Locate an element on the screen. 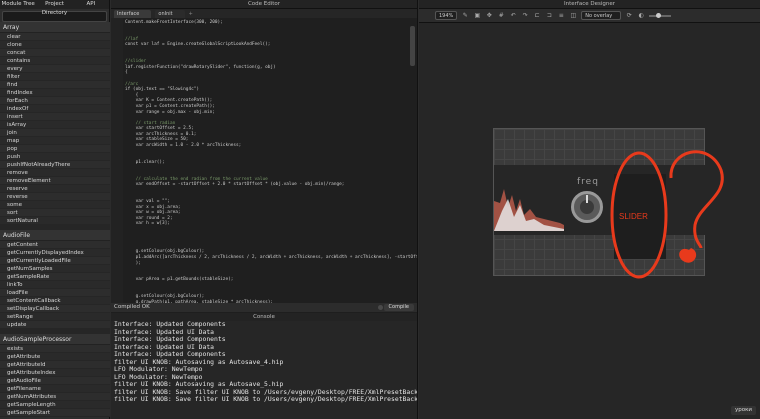  tab-api: API is located at coordinates (91, 4).